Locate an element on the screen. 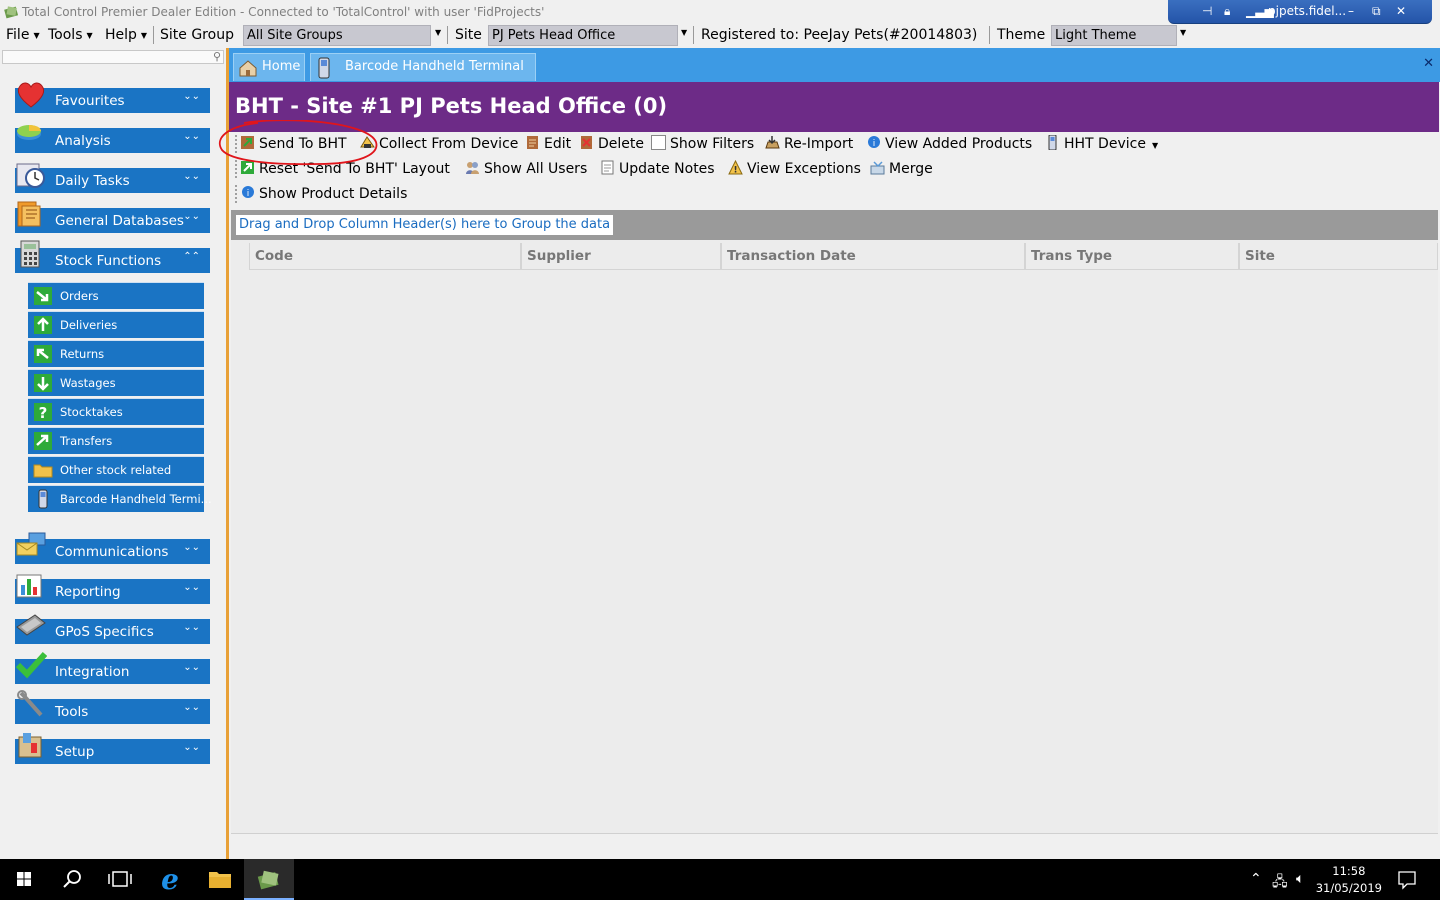 This screenshot has width=1440, height=900. edit-icon is located at coordinates (532, 142).